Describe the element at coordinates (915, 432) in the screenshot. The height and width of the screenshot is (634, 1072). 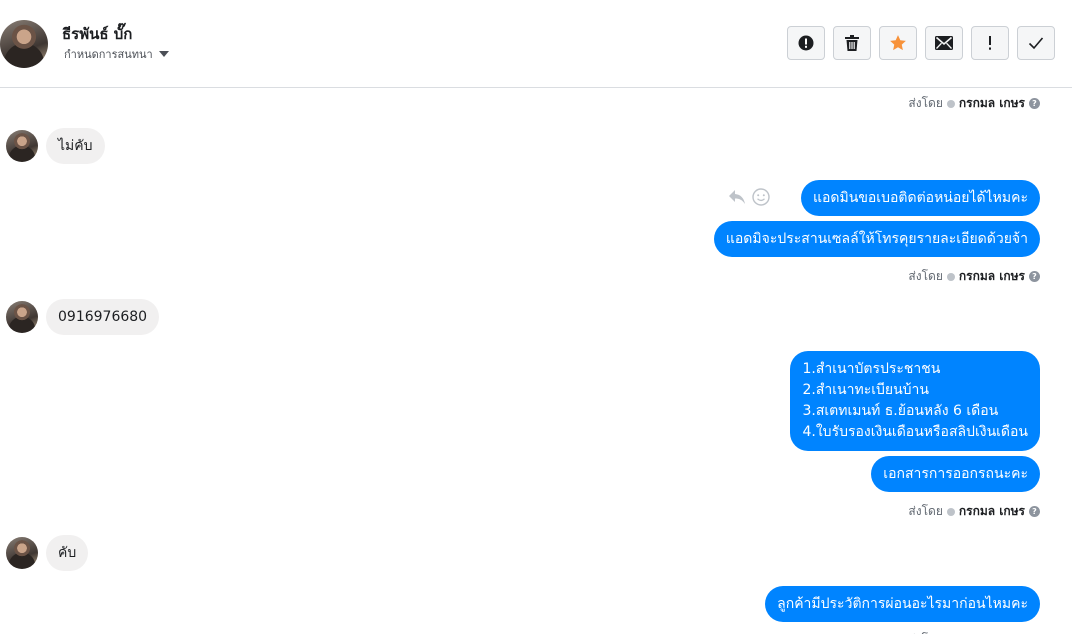
I see `message-line: 4.ใบรับรองเงินเดือนหรือสลิปเงินเดือน` at that location.